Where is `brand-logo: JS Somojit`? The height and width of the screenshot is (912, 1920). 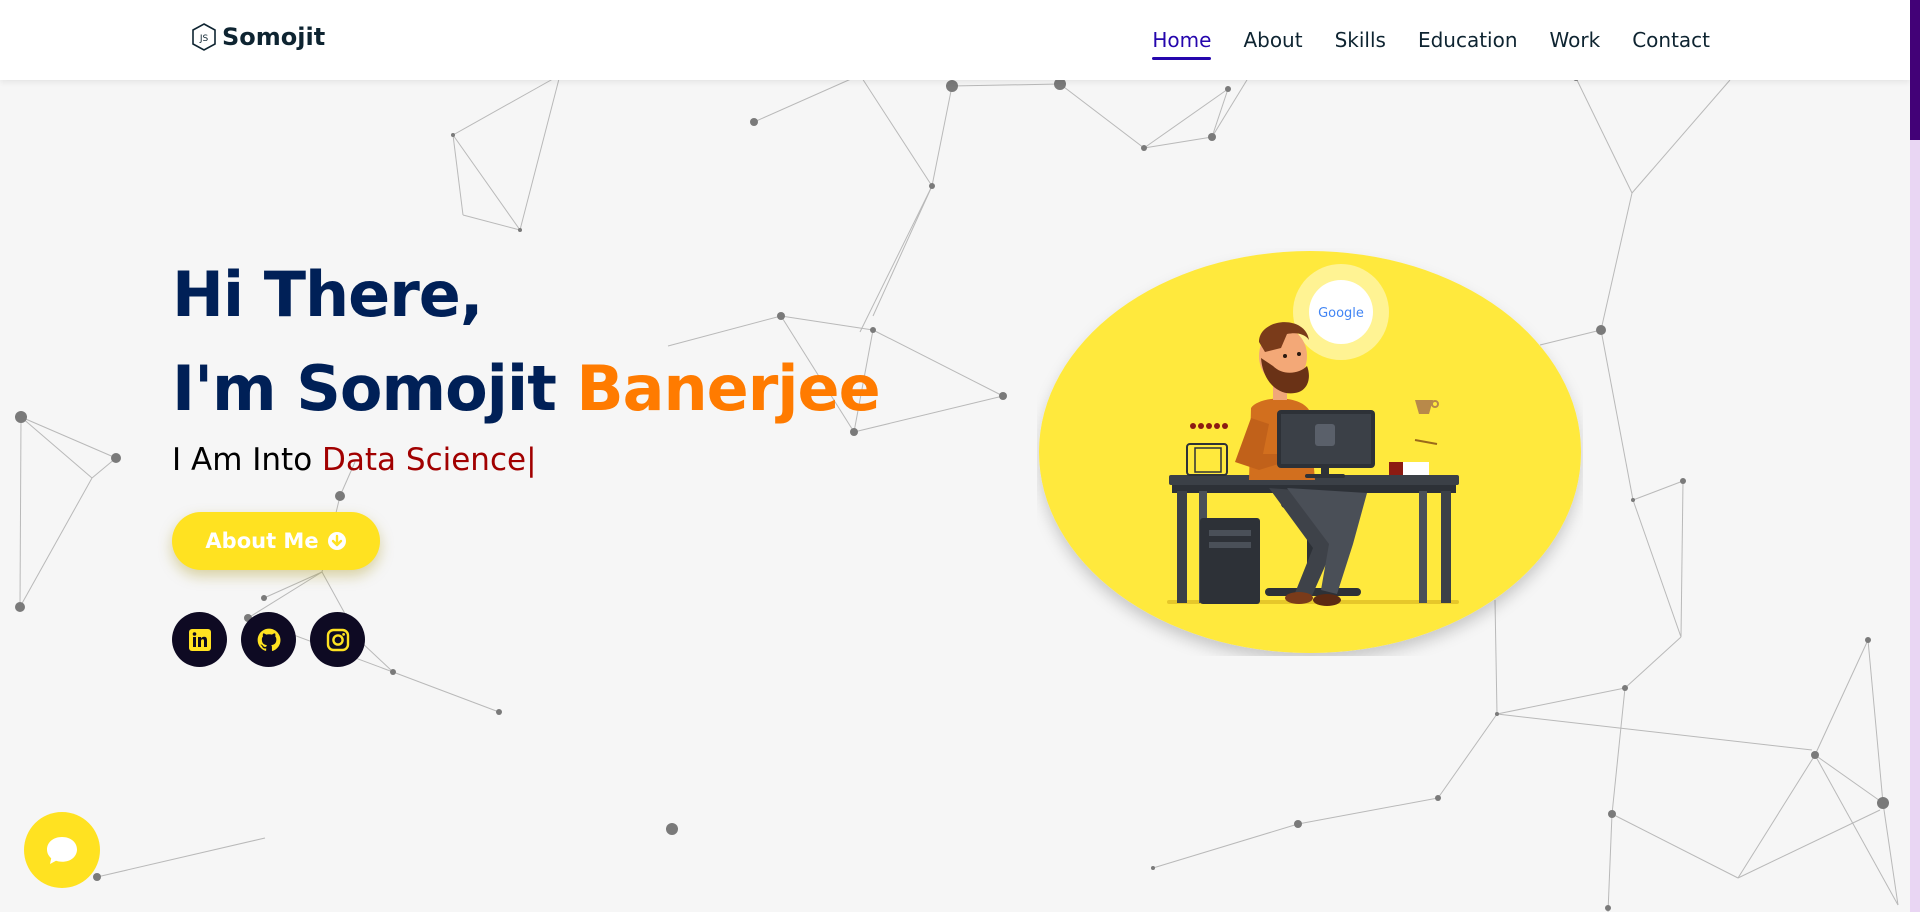 brand-logo: JS Somojit is located at coordinates (257, 37).